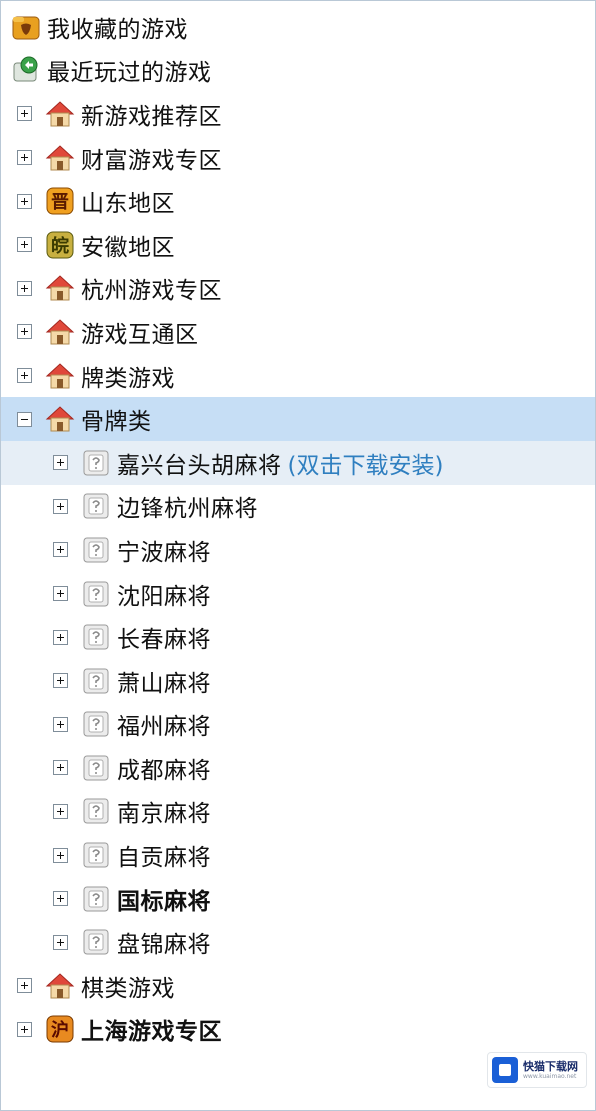 Image resolution: width=596 pixels, height=1111 pixels. What do you see at coordinates (298, 245) in the screenshot?
I see `tree-item-anhui: 皖 安徽地区` at bounding box center [298, 245].